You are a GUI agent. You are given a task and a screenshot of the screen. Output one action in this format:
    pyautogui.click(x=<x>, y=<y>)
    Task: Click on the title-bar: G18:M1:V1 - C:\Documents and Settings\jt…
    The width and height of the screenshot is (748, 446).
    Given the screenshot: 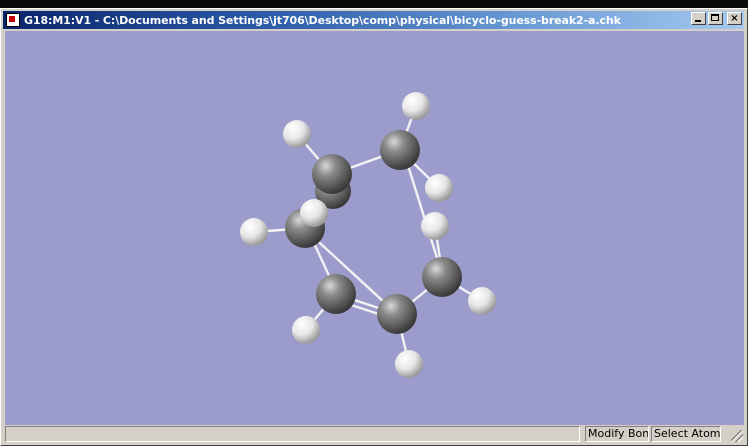 What is the action you would take?
    pyautogui.click(x=373, y=20)
    